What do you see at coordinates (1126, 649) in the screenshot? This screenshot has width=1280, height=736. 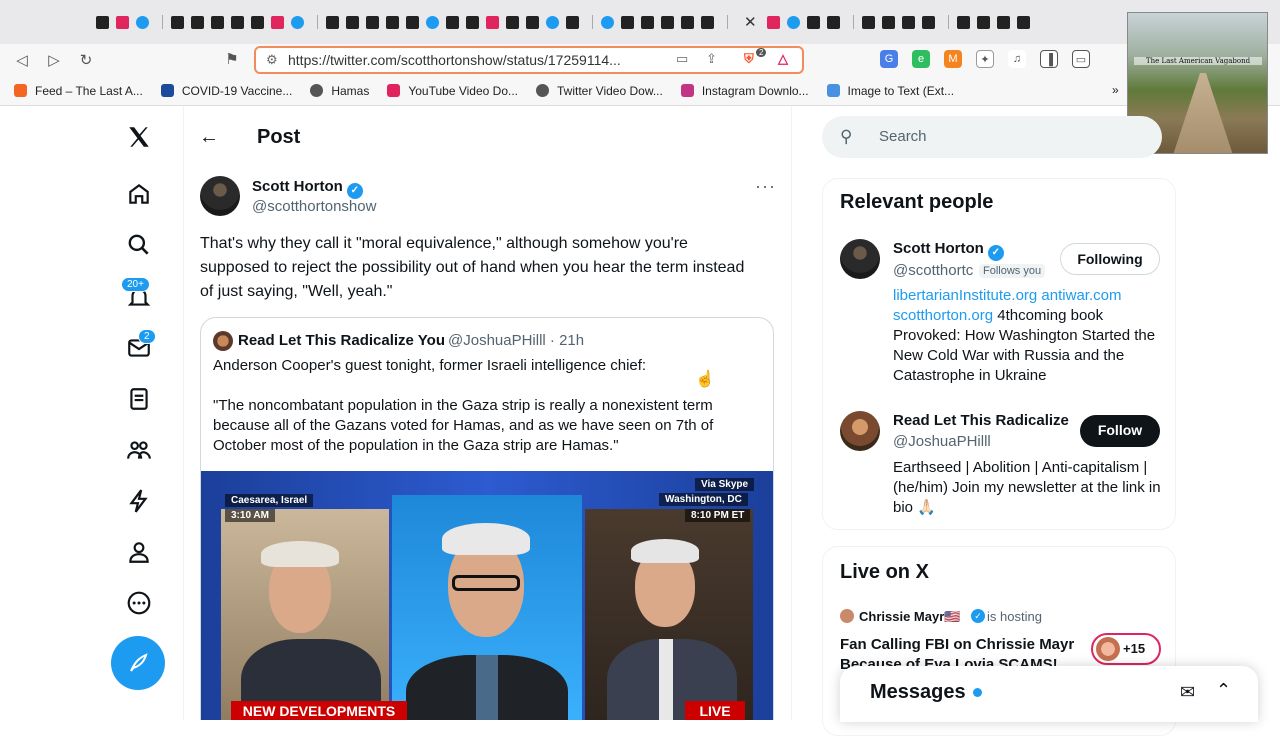 I see `live-listeners-pill: +15` at bounding box center [1126, 649].